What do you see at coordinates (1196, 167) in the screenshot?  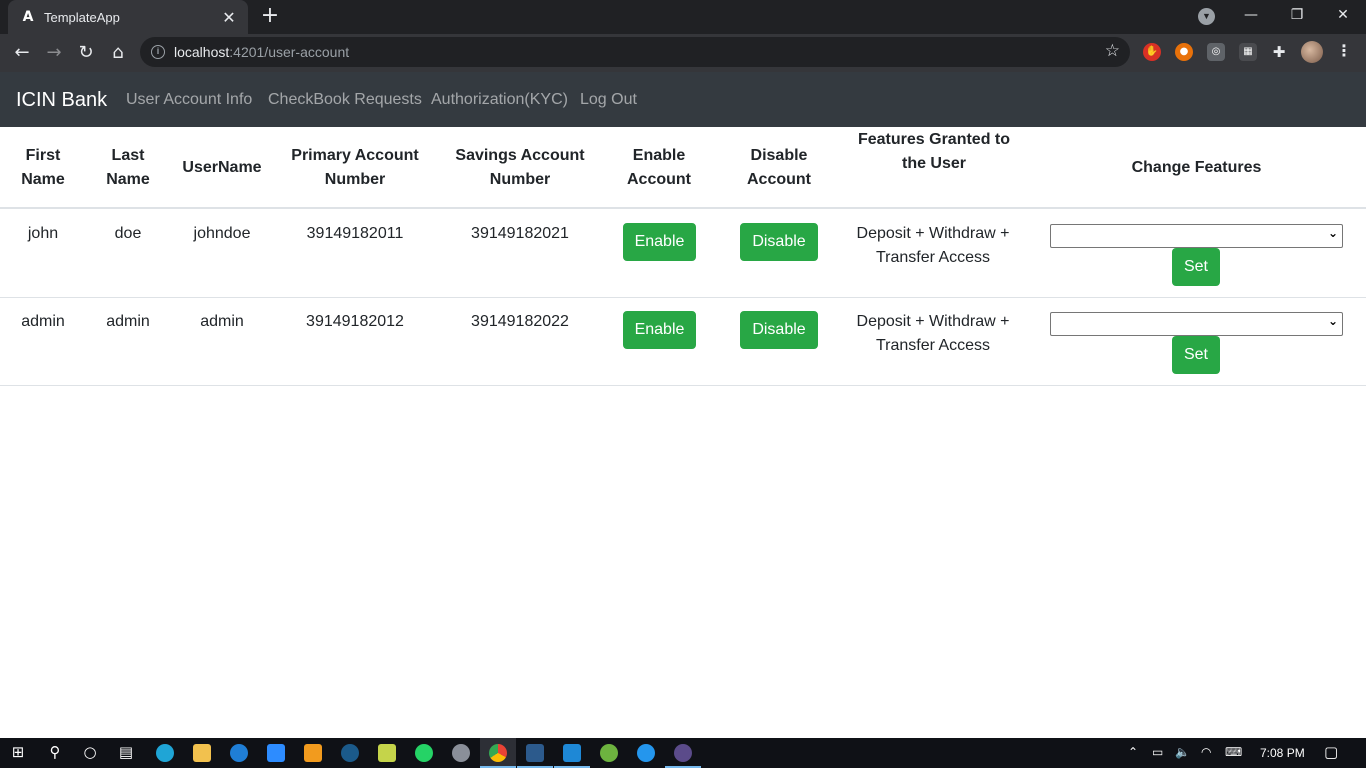 I see `header-change-features: Change Features` at bounding box center [1196, 167].